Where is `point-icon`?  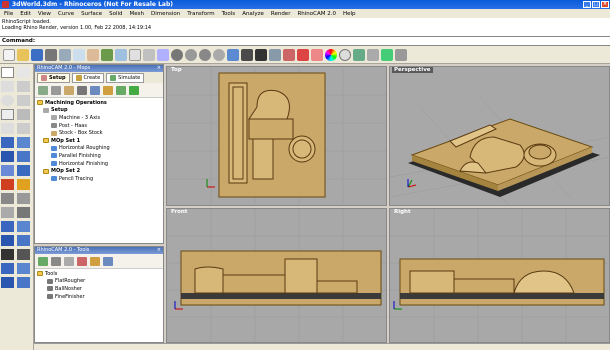
point-icon is located at coordinates (23, 72).